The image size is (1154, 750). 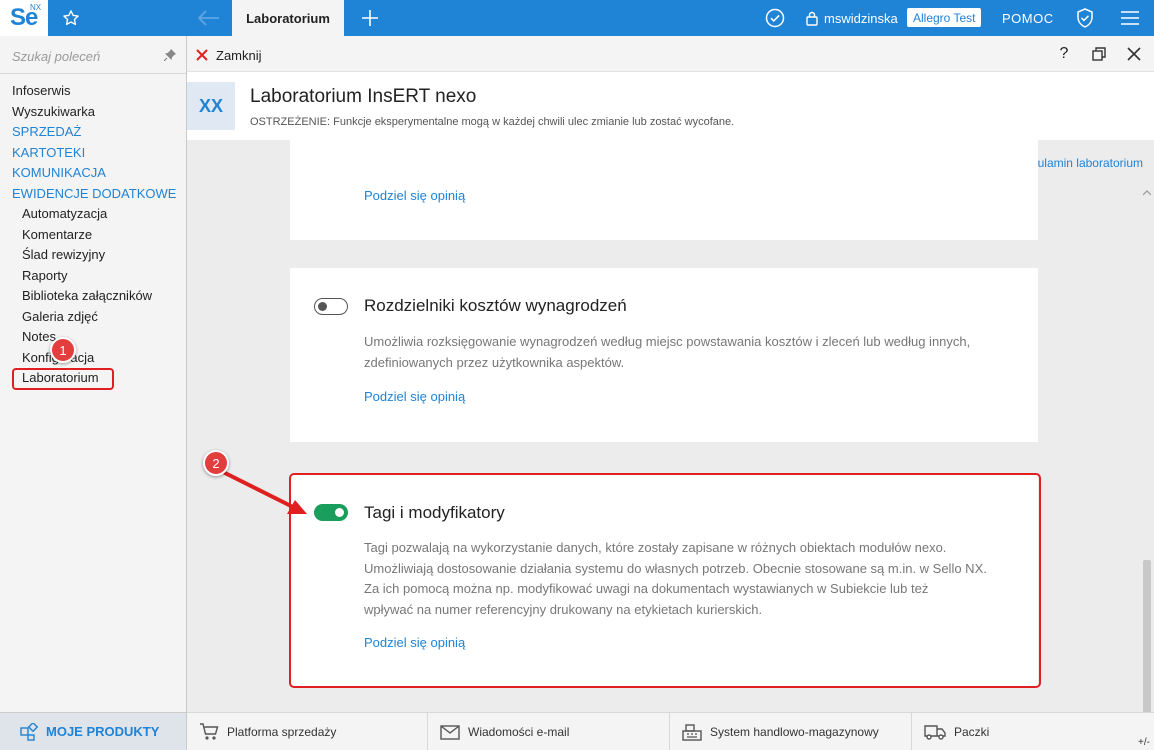 I want to click on my-products-button: MOJE PRODUKTY, so click(x=93, y=731).